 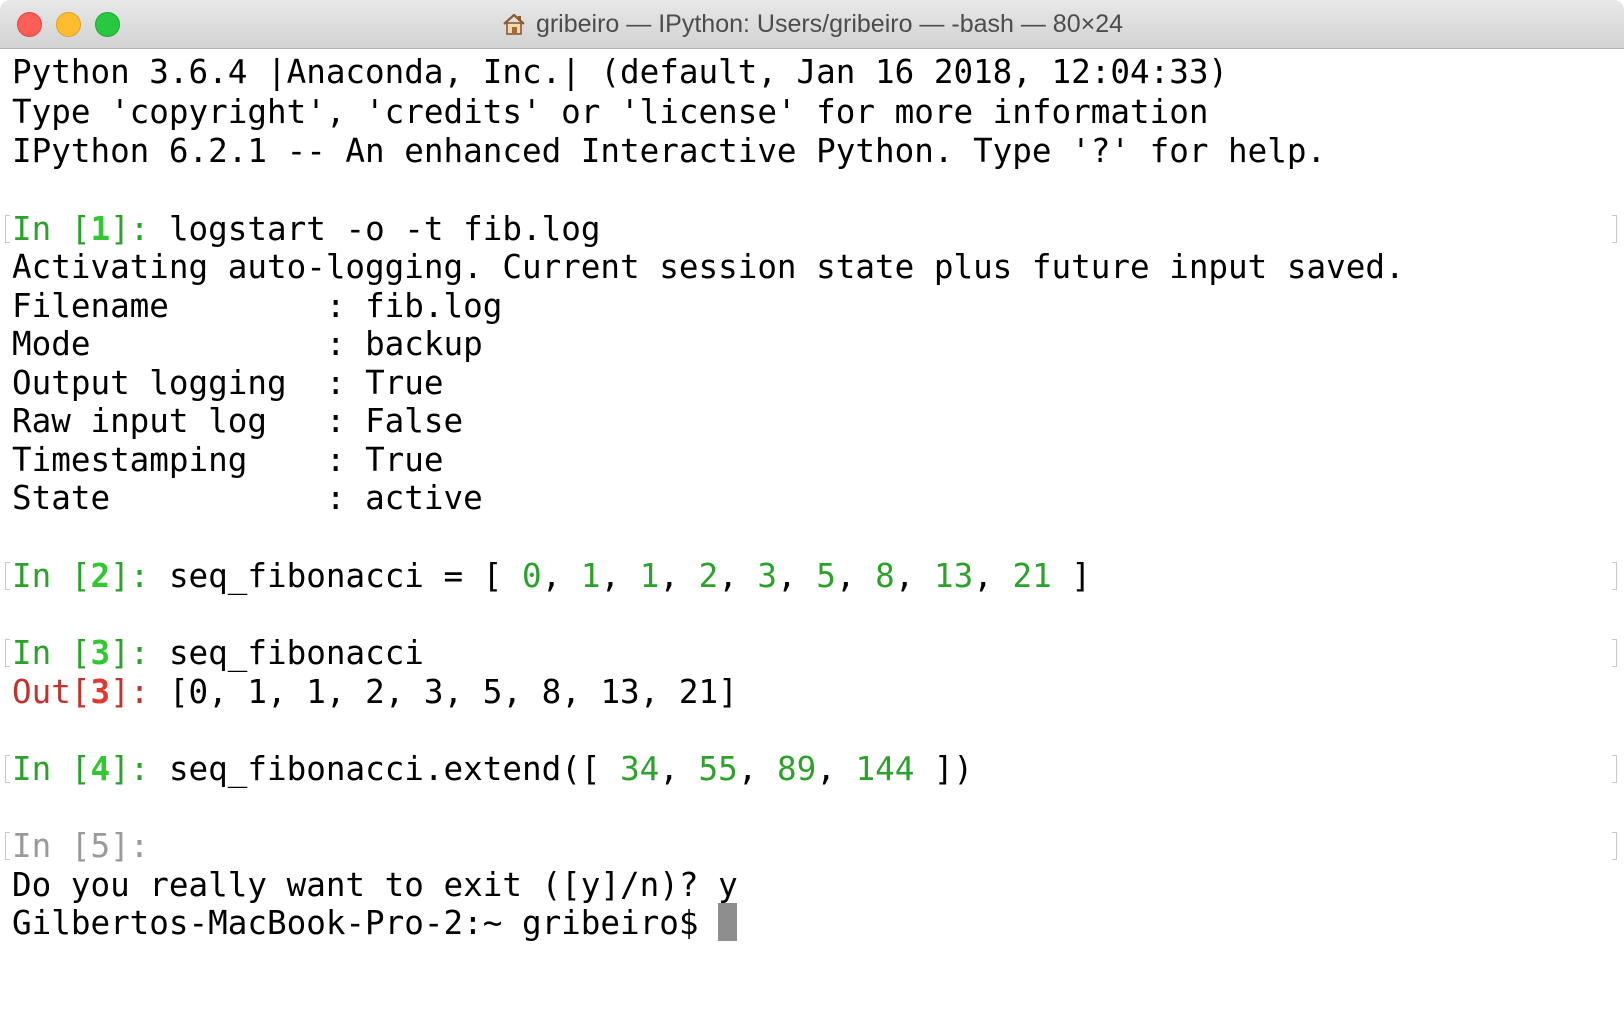 What do you see at coordinates (424, 498) in the screenshot?
I see `log-setting-value: active` at bounding box center [424, 498].